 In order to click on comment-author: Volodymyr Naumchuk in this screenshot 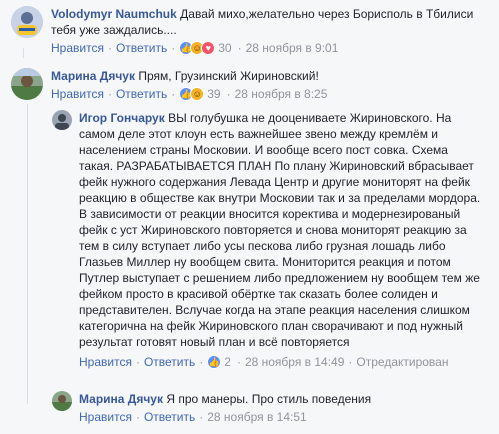, I will do `click(114, 14)`.